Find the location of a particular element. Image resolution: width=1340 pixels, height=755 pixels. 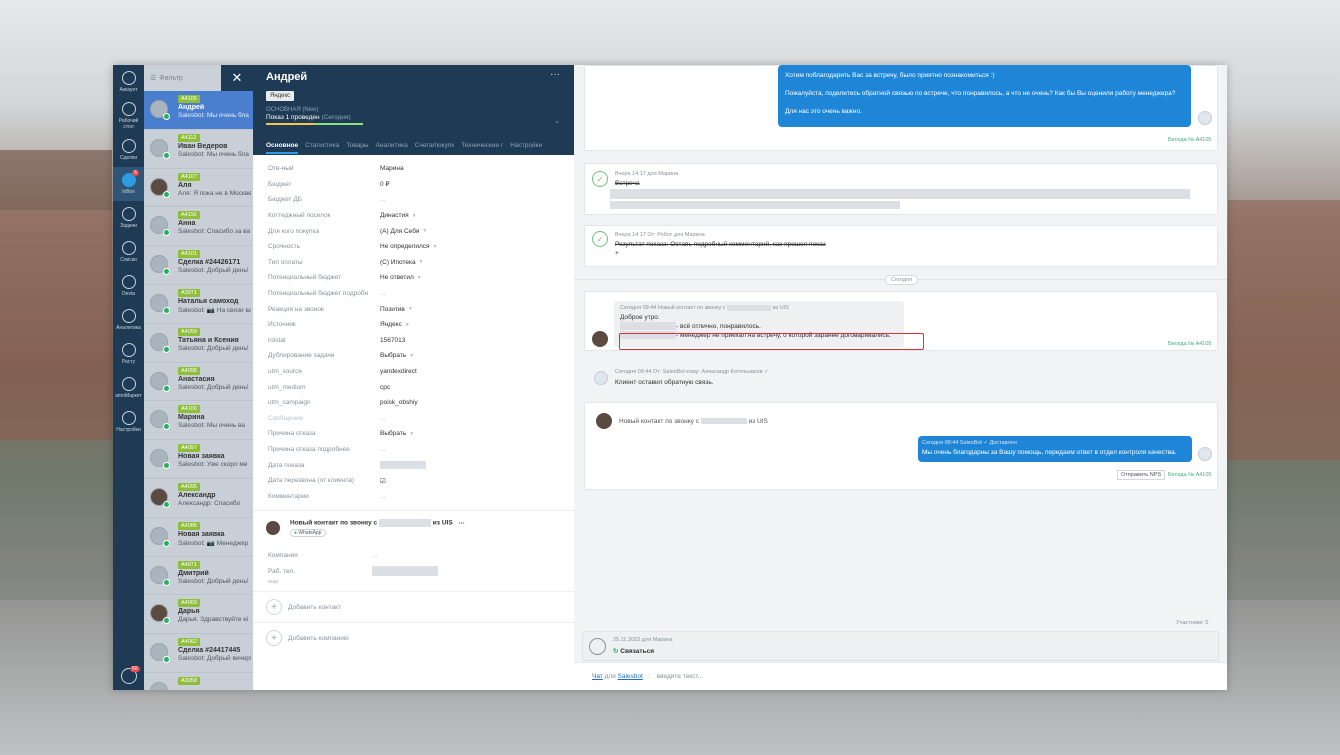

check-icon: ✓ is located at coordinates (600, 179).